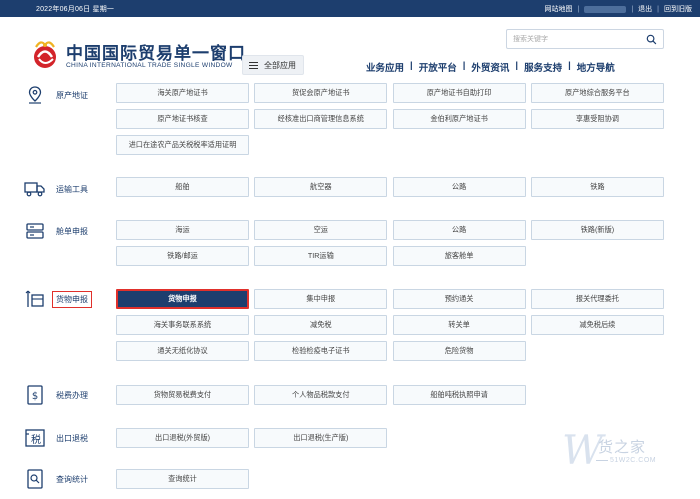 The image size is (700, 499). What do you see at coordinates (321, 256) in the screenshot?
I see `app-button: TIR运输` at bounding box center [321, 256].